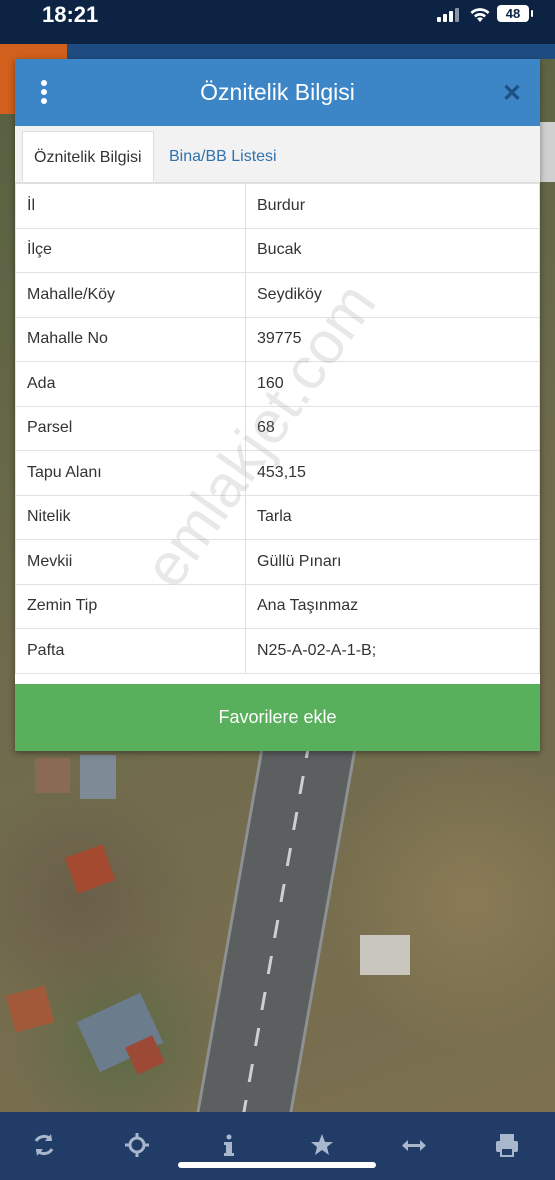  Describe the element at coordinates (277, 1146) in the screenshot. I see `bottom-toolbar` at that location.